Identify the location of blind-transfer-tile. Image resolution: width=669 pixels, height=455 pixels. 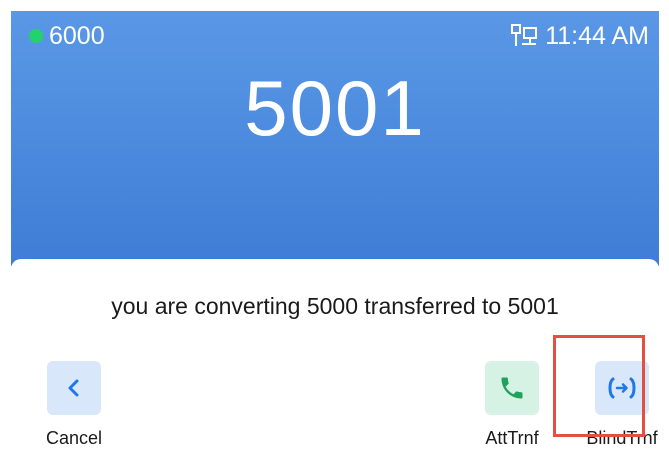
(622, 388).